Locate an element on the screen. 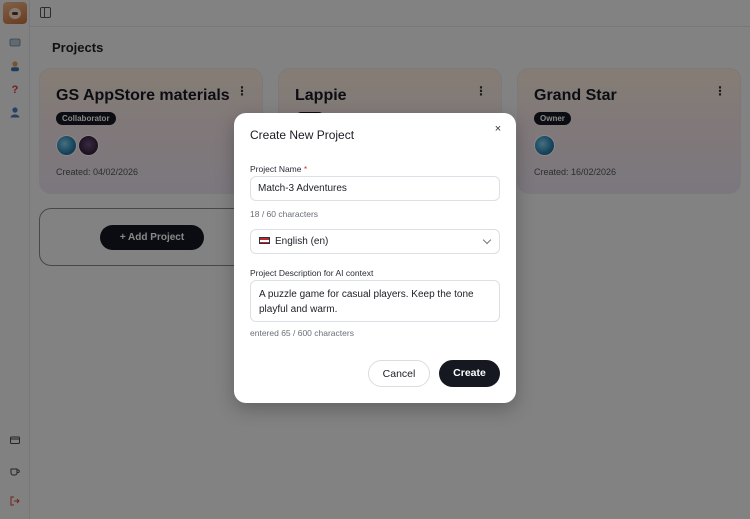  cancel-button: Cancel is located at coordinates (399, 373).